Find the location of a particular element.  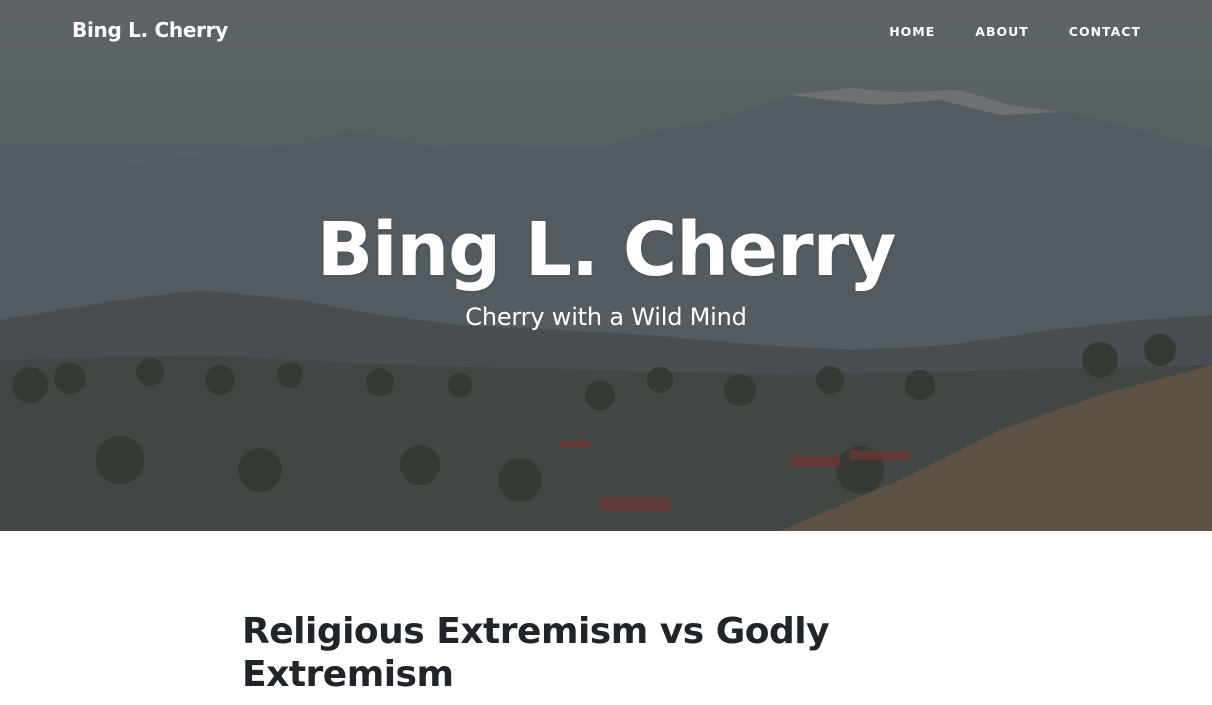

brand-link: Bing L. Cherry is located at coordinates (150, 30).